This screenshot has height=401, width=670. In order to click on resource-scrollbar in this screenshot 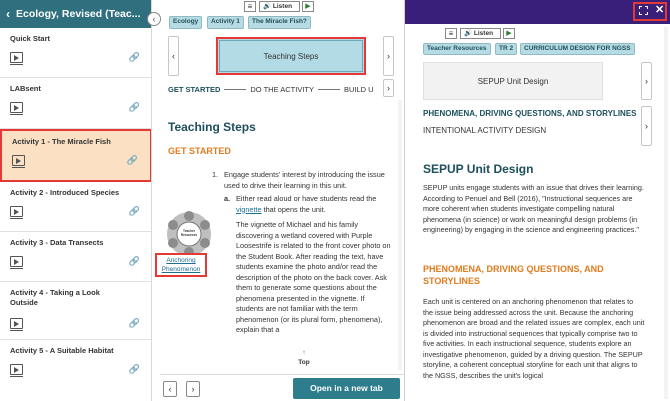, I will do `click(666, 213)`.